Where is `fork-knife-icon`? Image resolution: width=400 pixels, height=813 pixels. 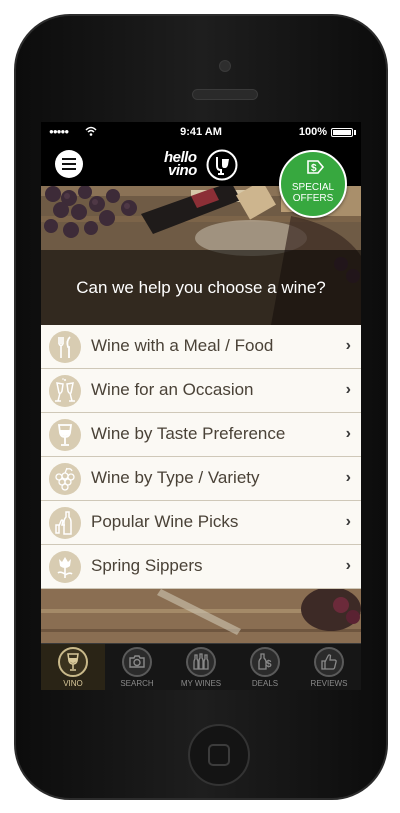 fork-knife-icon is located at coordinates (64, 347).